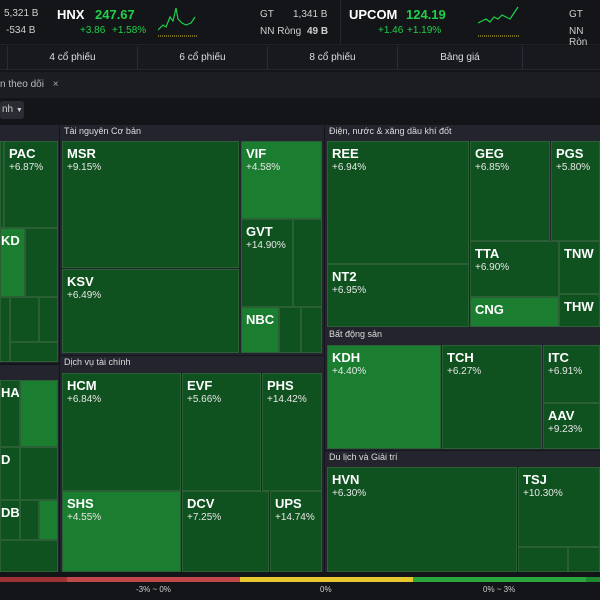  What do you see at coordinates (326, 589) in the screenshot?
I see `legend-label-zero: 0%` at bounding box center [326, 589].